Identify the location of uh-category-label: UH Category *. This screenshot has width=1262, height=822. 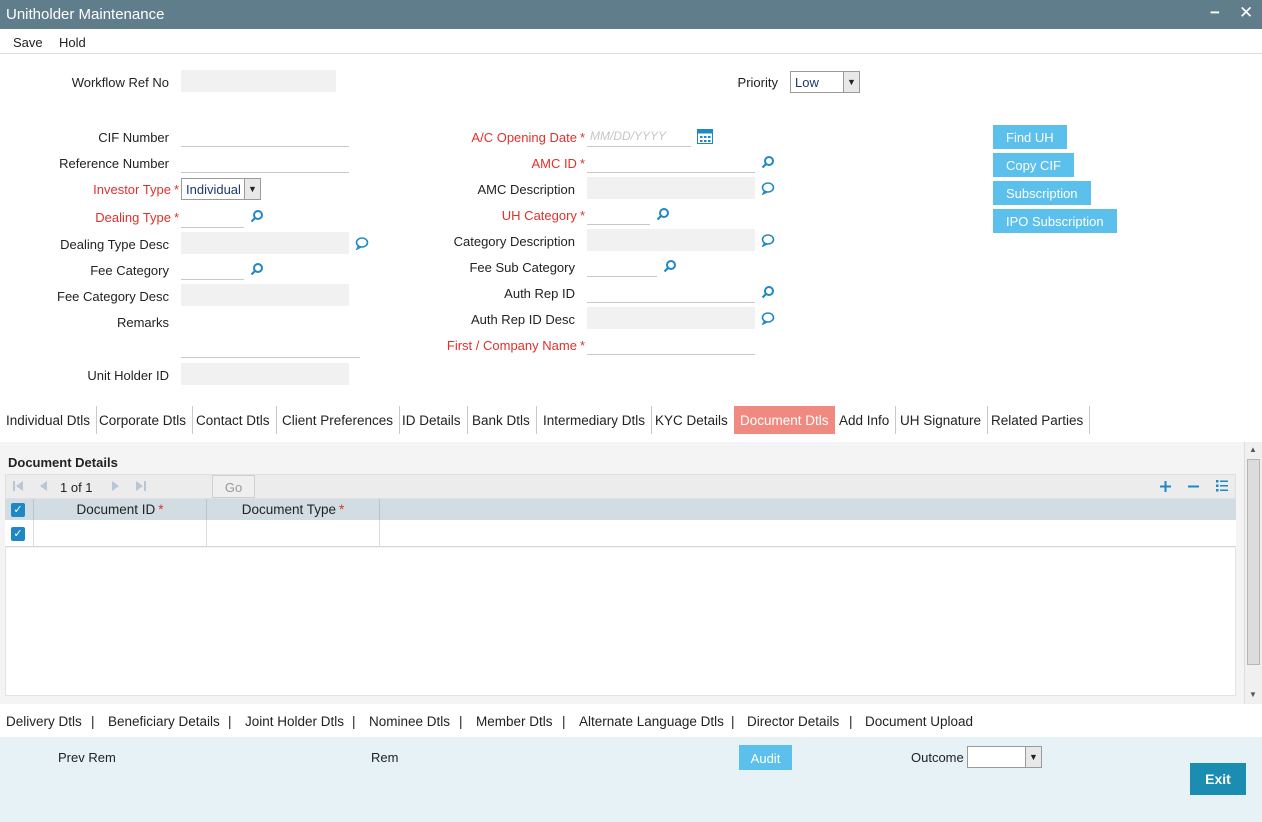
(543, 215).